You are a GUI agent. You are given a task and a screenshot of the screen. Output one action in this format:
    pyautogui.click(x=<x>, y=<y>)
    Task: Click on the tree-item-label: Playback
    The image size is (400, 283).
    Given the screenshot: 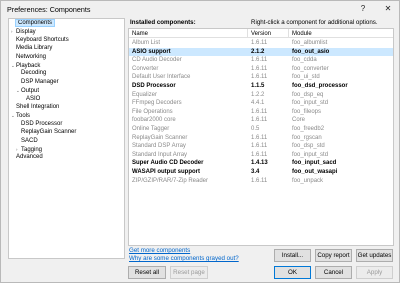 What is the action you would take?
    pyautogui.click(x=28, y=66)
    